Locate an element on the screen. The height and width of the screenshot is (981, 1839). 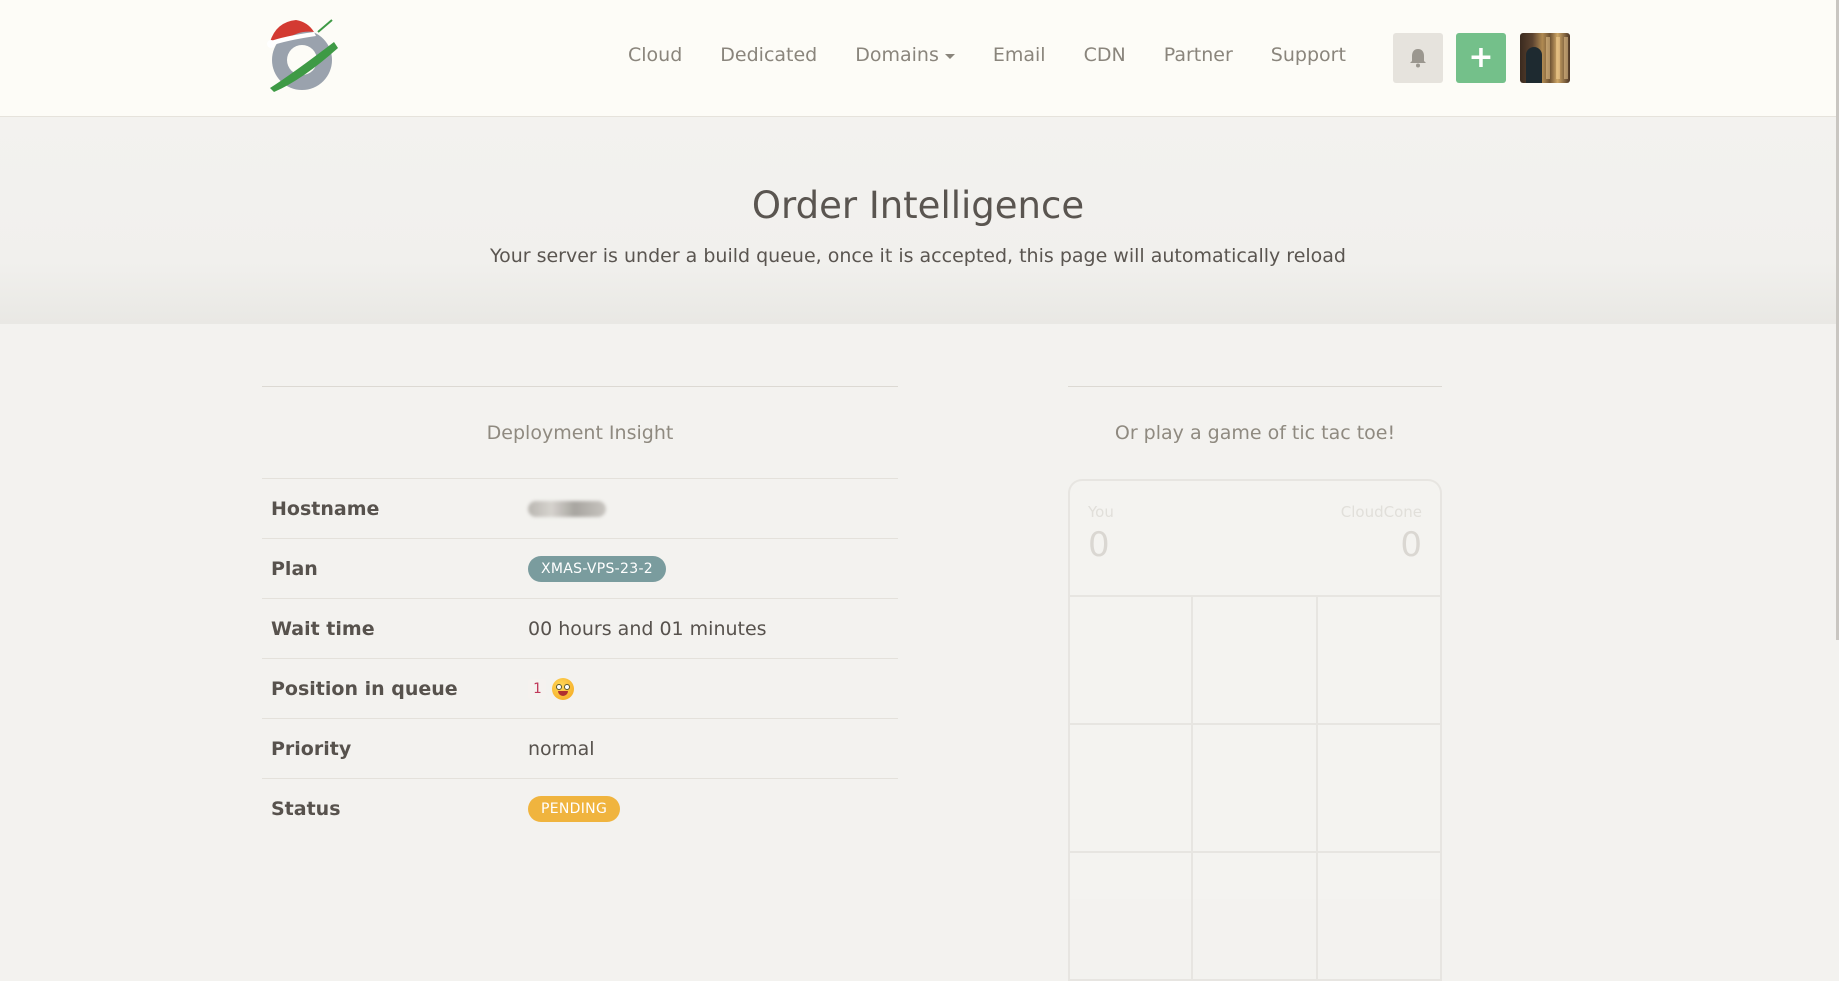
nav-dedicated-label: Dedicated is located at coordinates (769, 55).